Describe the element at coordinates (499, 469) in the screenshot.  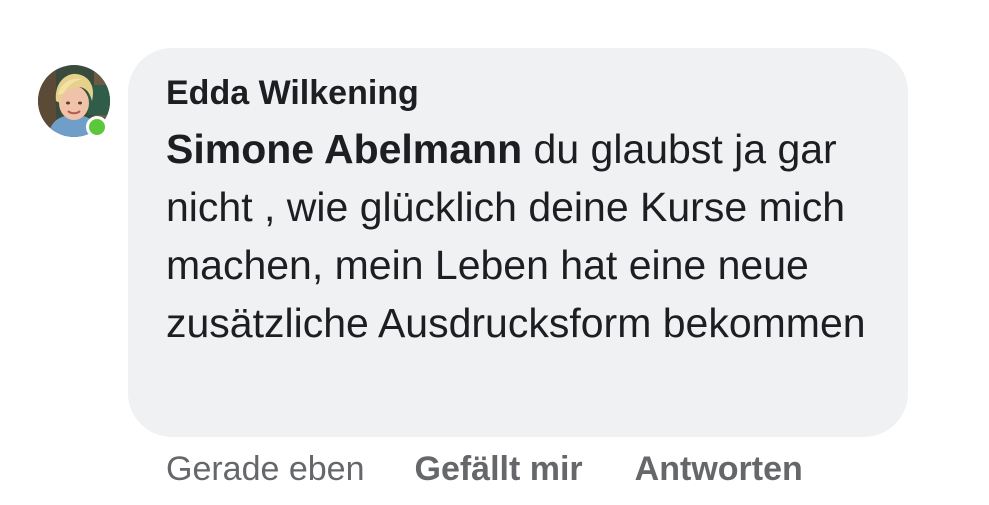
I see `like-button: Gefällt mir` at that location.